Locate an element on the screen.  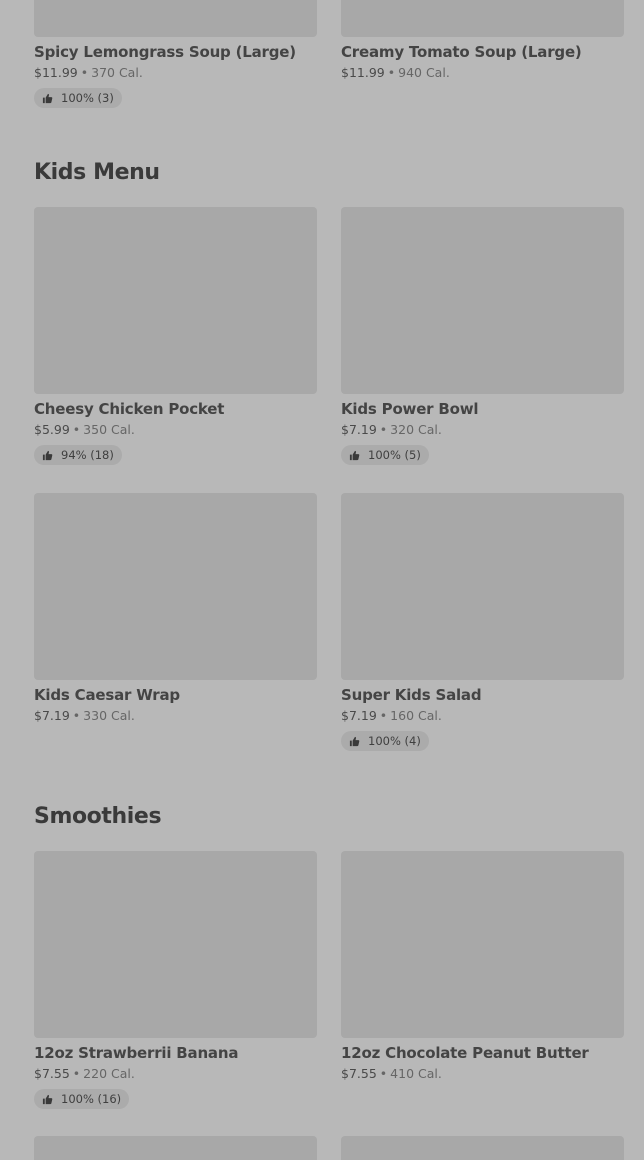
rating-badge: 94% (18) is located at coordinates (78, 455).